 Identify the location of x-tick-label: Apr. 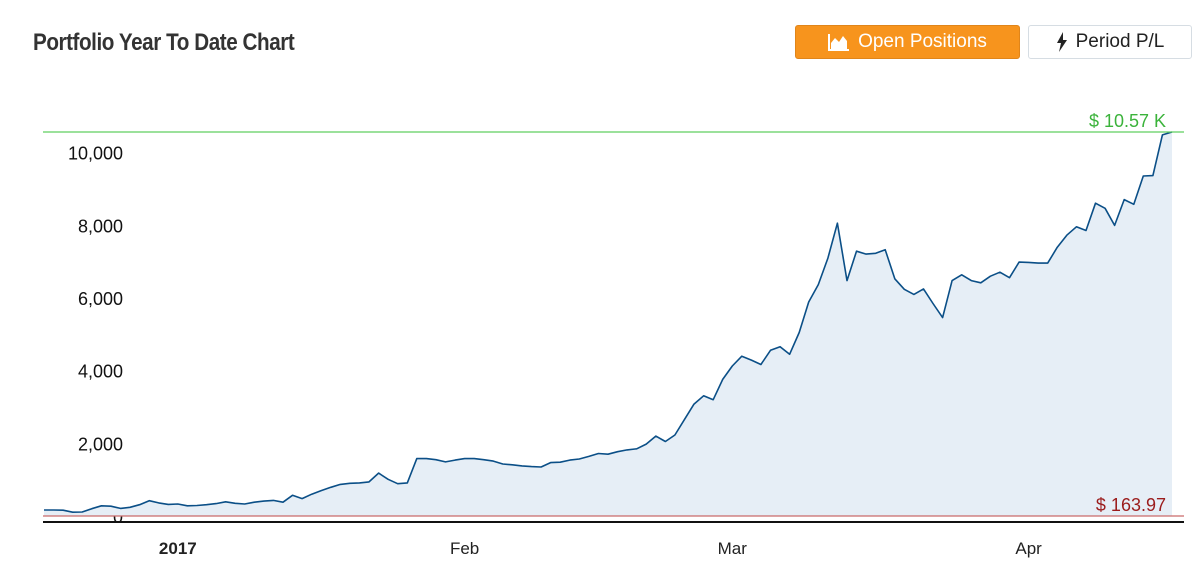
(1028, 548).